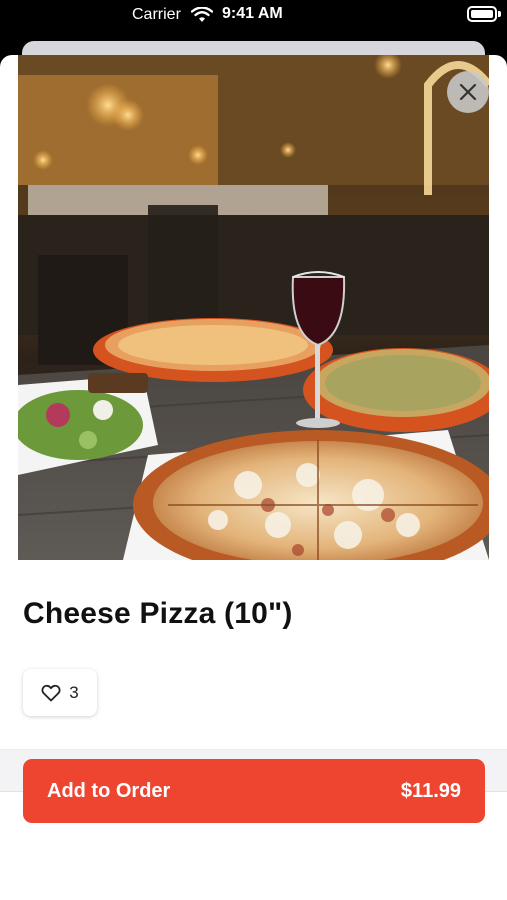 This screenshot has height=900, width=507. I want to click on battery-icon, so click(484, 14).